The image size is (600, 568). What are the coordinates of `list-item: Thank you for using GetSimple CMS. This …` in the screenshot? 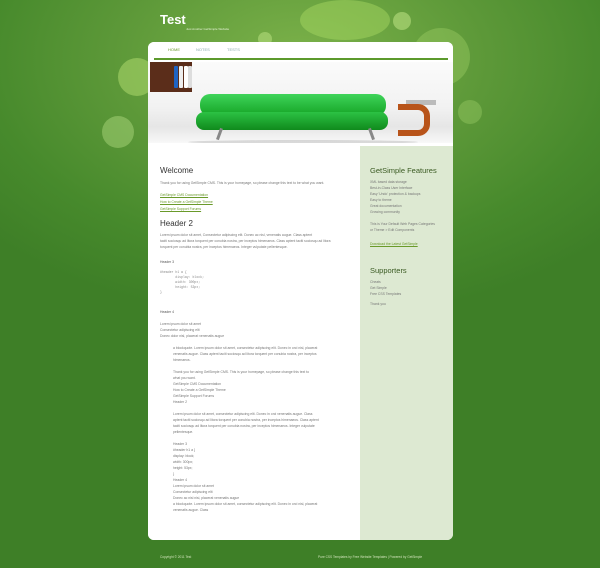 It's located at (241, 372).